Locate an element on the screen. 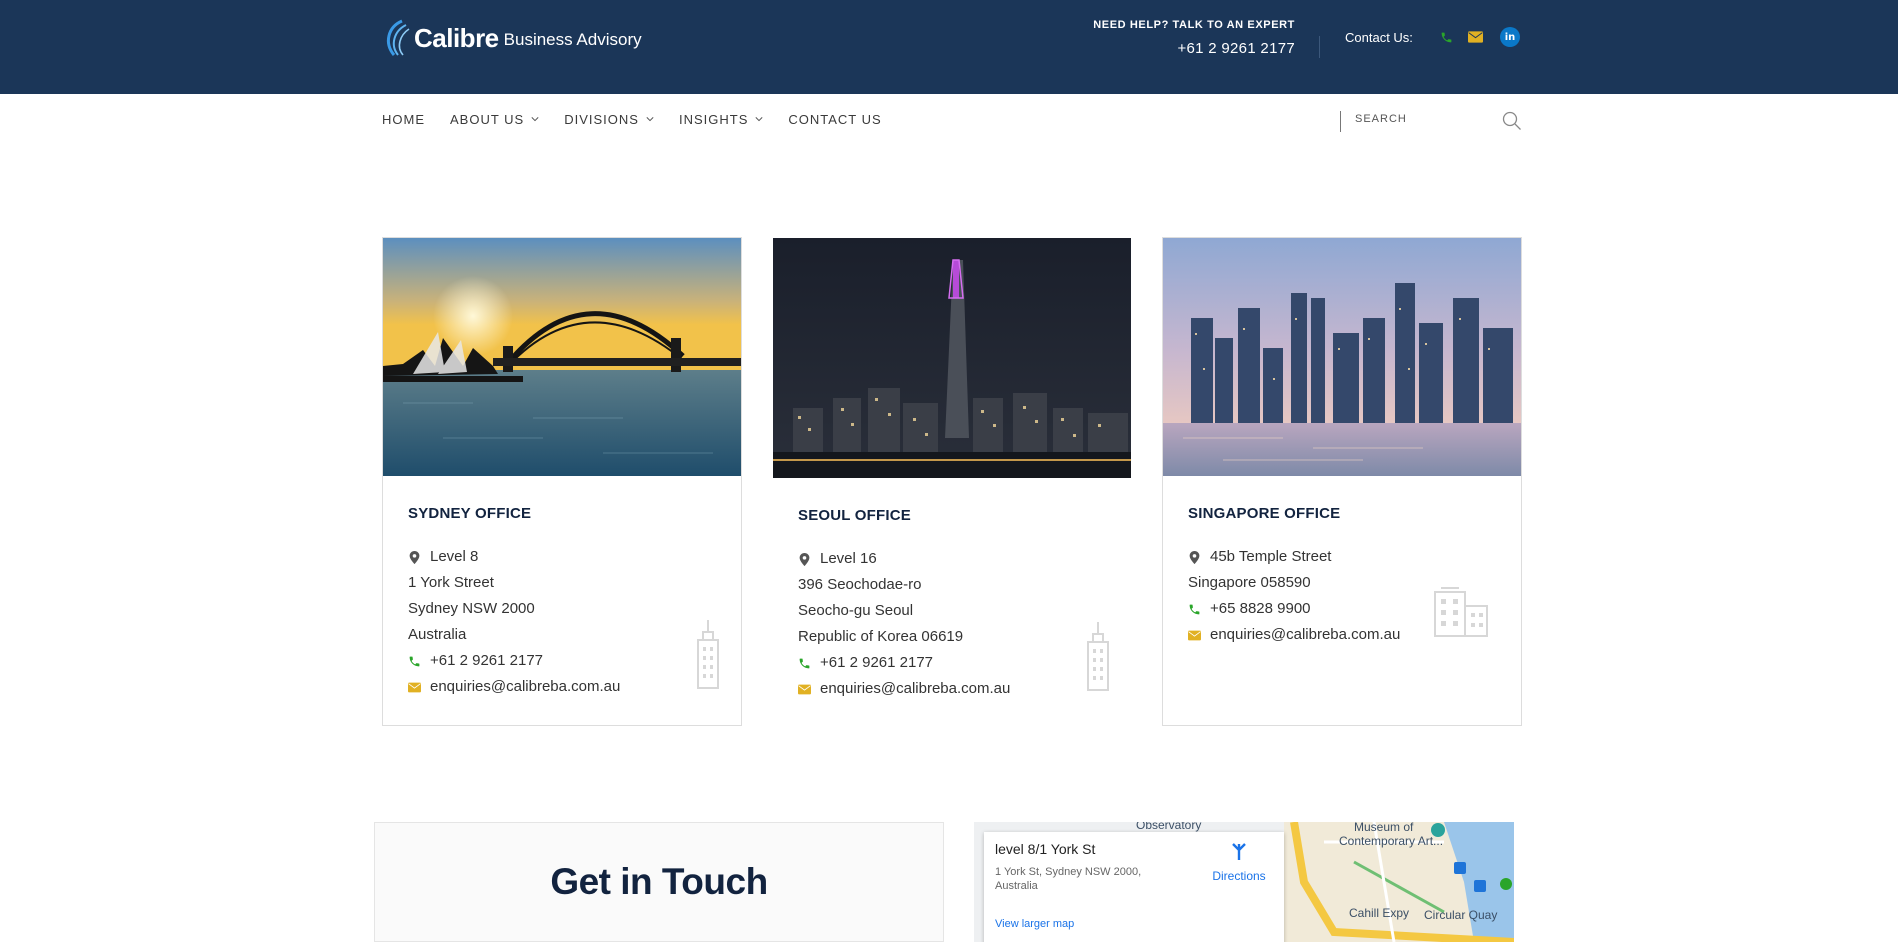 Image resolution: width=1898 pixels, height=942 pixels. map-directions-button: Directions is located at coordinates (1239, 862).